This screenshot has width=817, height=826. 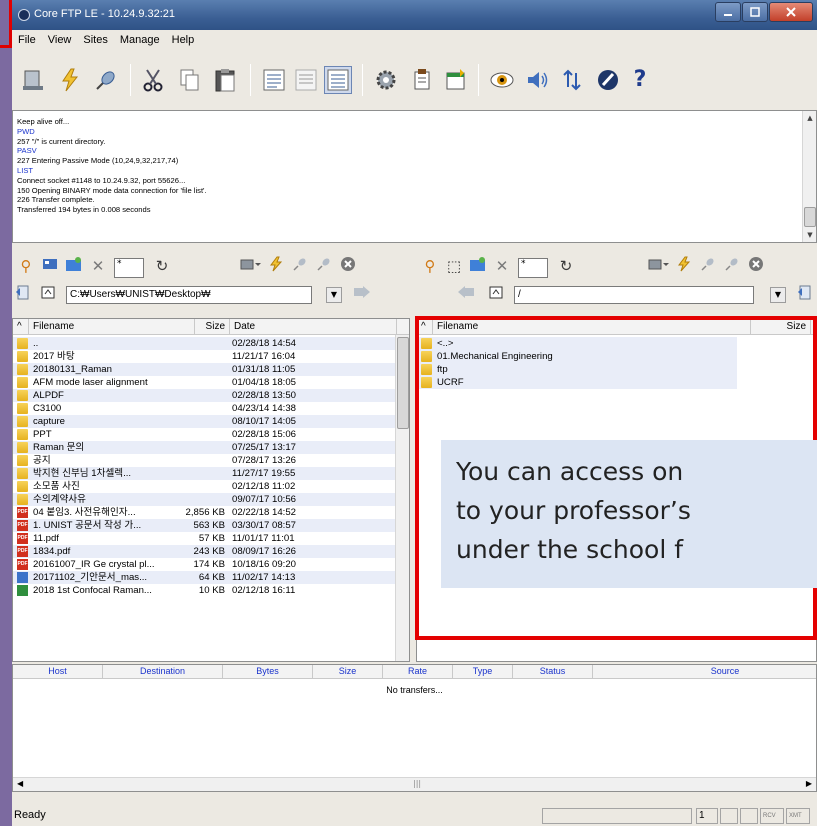 I want to click on select-icon: ⬚, so click(x=454, y=266).